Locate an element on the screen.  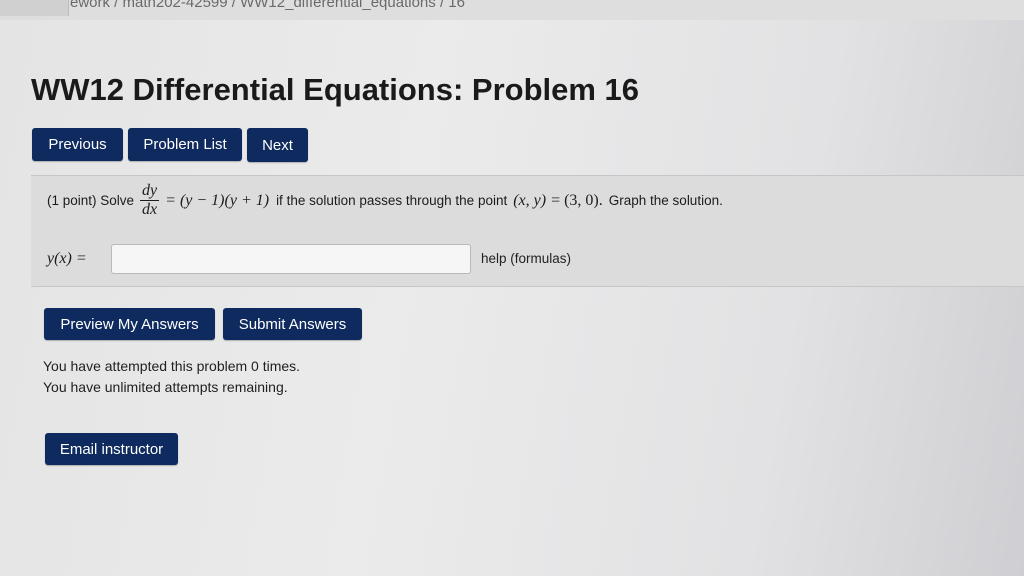
derivative-fraction: dy dx is located at coordinates (150, 200).